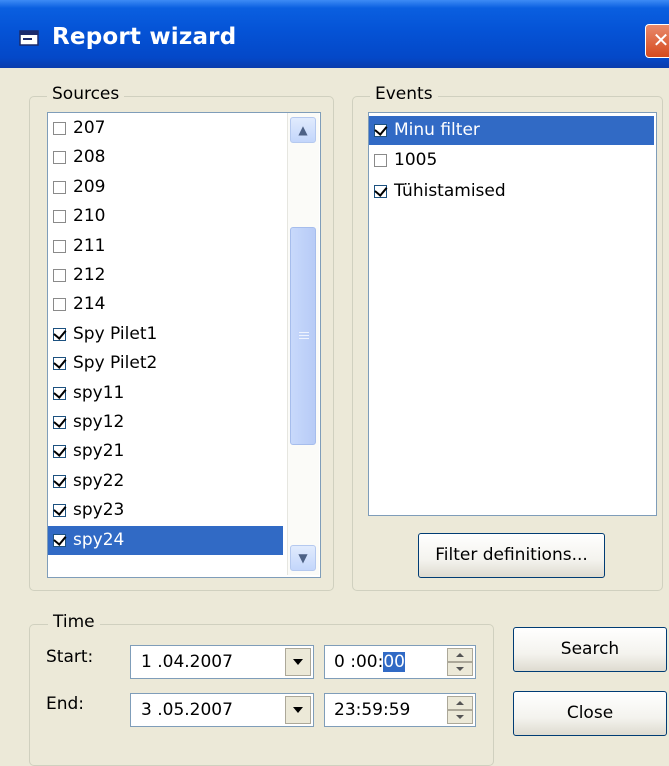 The width and height of the screenshot is (669, 766). I want to click on start-time-field: 0 :00:00, so click(400, 662).